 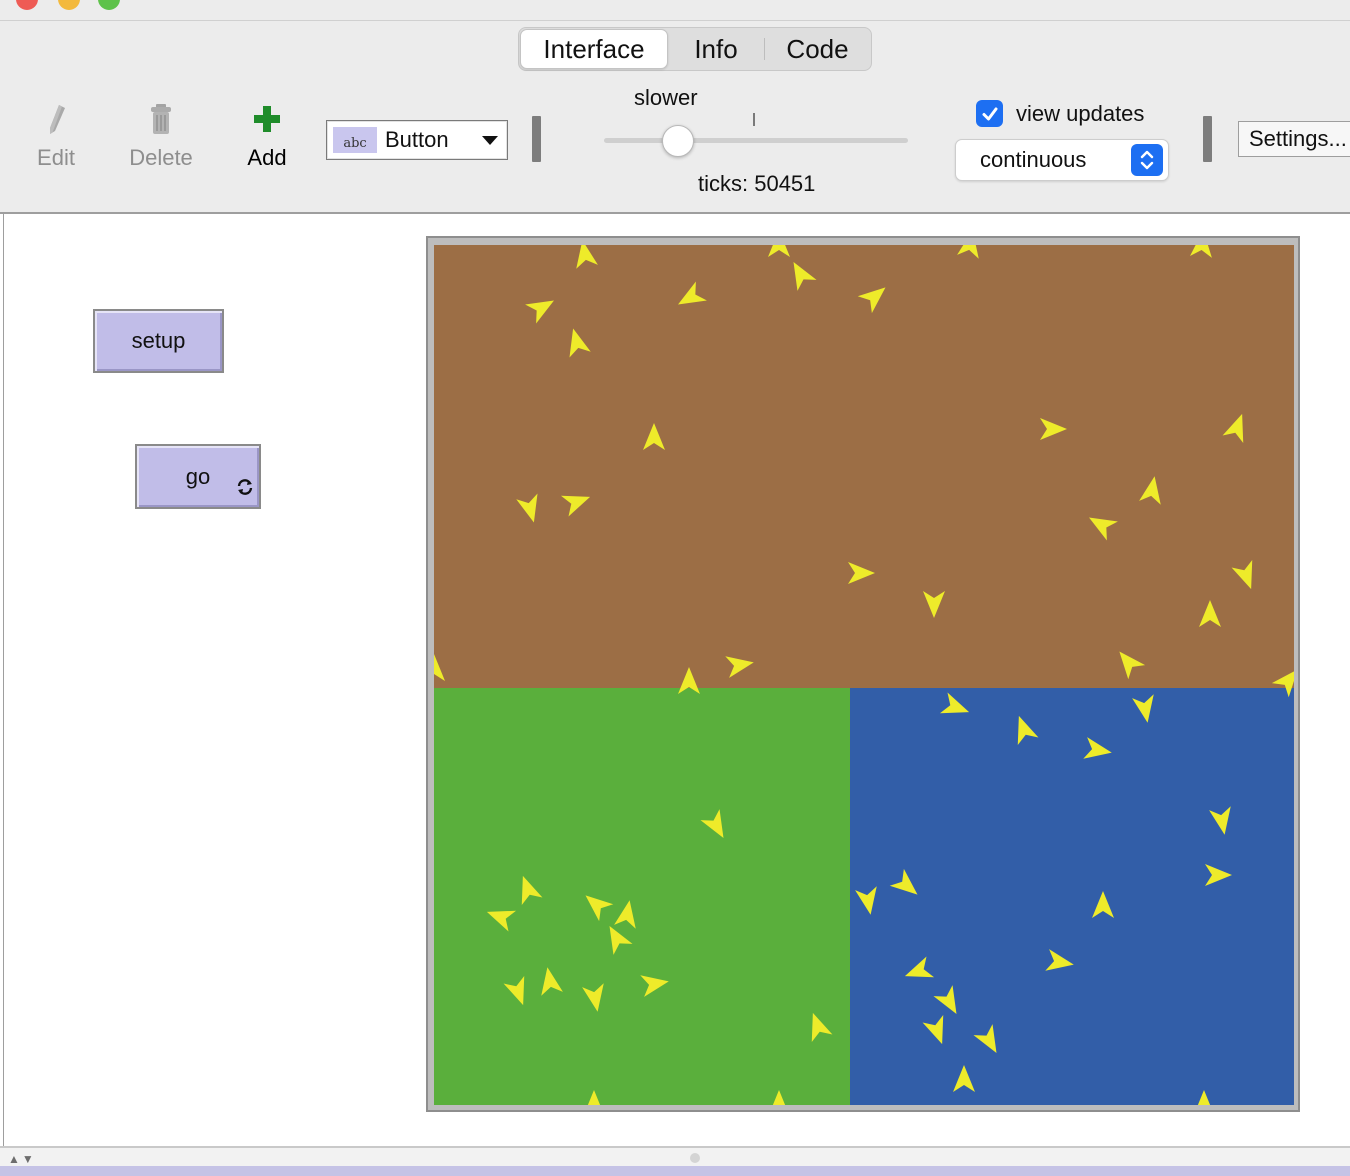 I want to click on select-stepper-icon, so click(x=1147, y=160).